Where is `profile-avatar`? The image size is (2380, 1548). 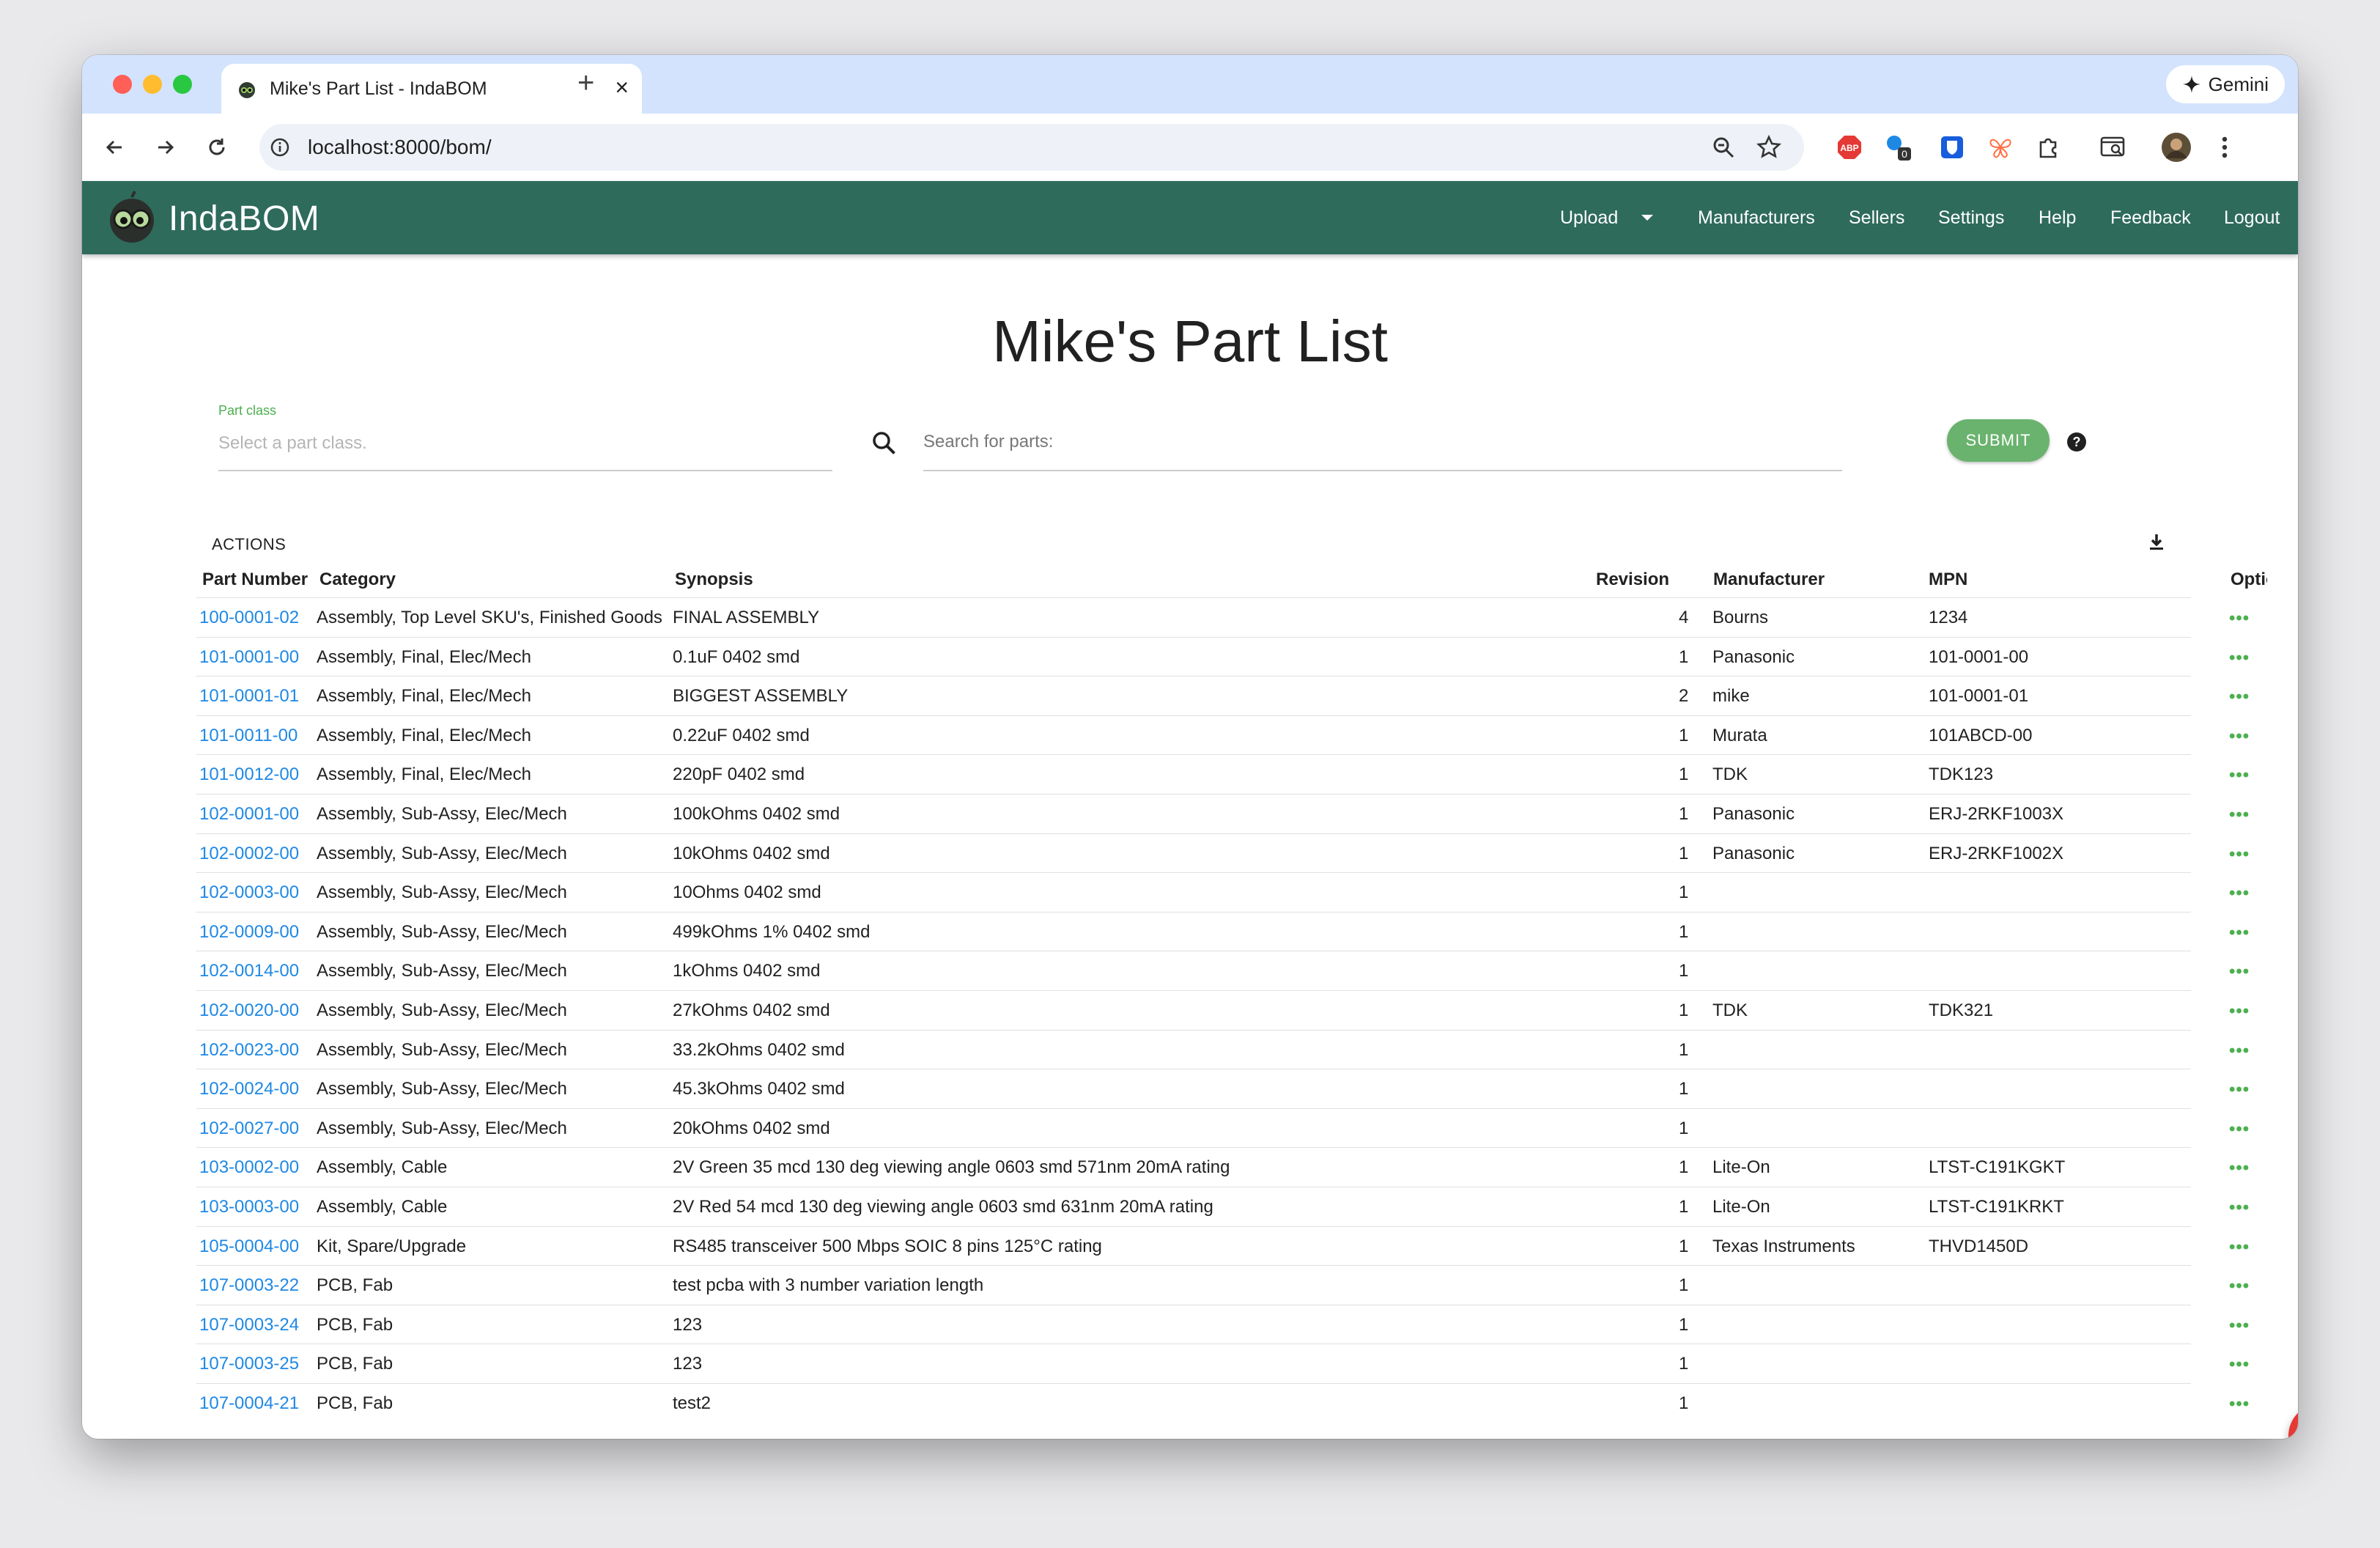 profile-avatar is located at coordinates (2176, 147).